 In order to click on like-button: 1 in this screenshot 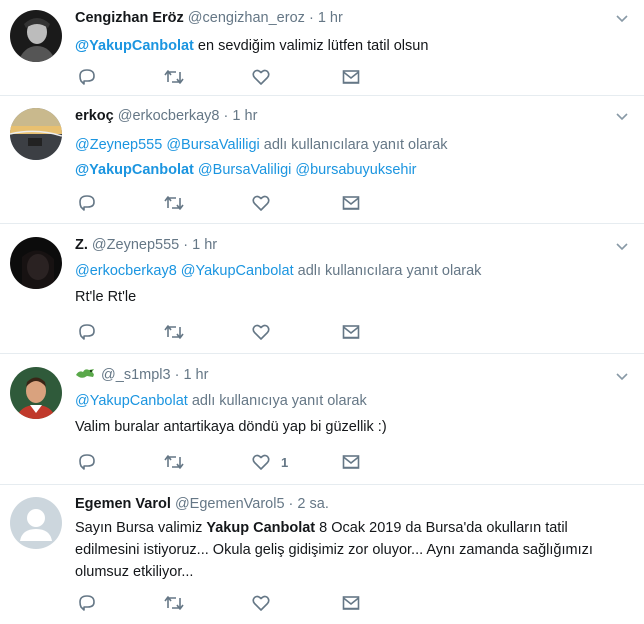, I will do `click(269, 462)`.